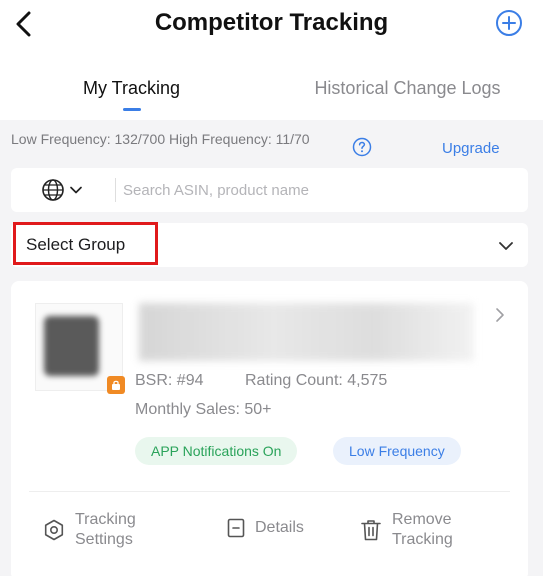 The image size is (543, 576). What do you see at coordinates (115, 190) in the screenshot?
I see `search-divider` at bounding box center [115, 190].